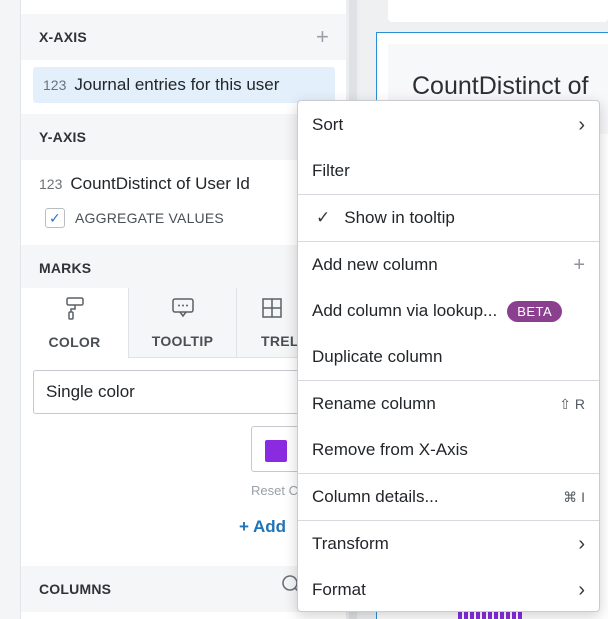 The height and width of the screenshot is (619, 608). I want to click on grid-icon, so click(272, 311).